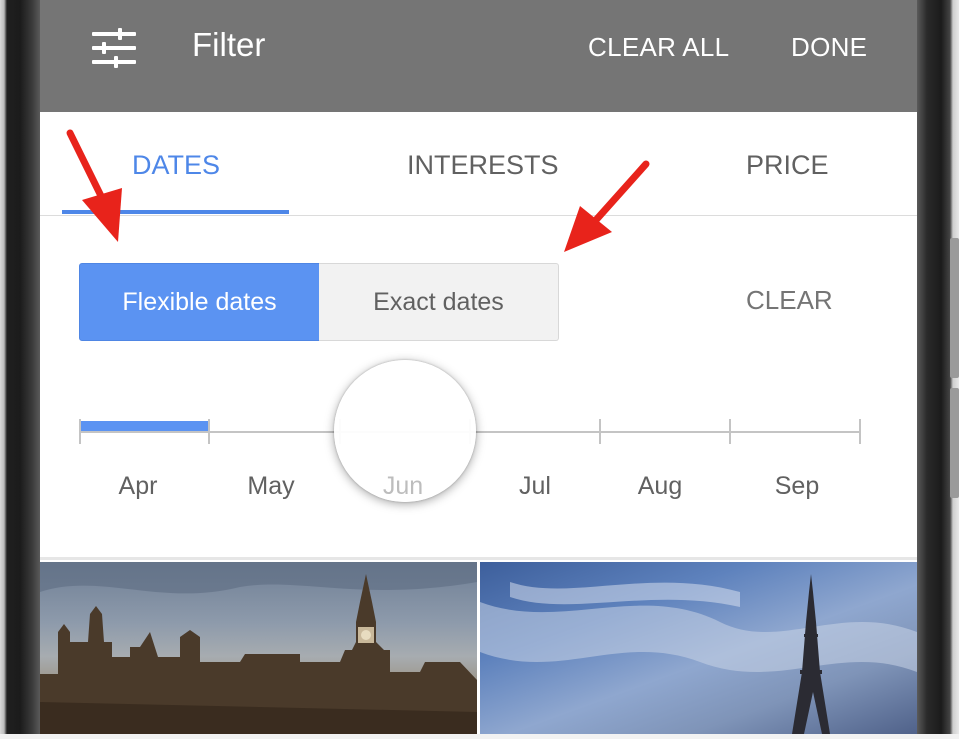  Describe the element at coordinates (176, 165) in the screenshot. I see `tab-dates: DATES` at that location.